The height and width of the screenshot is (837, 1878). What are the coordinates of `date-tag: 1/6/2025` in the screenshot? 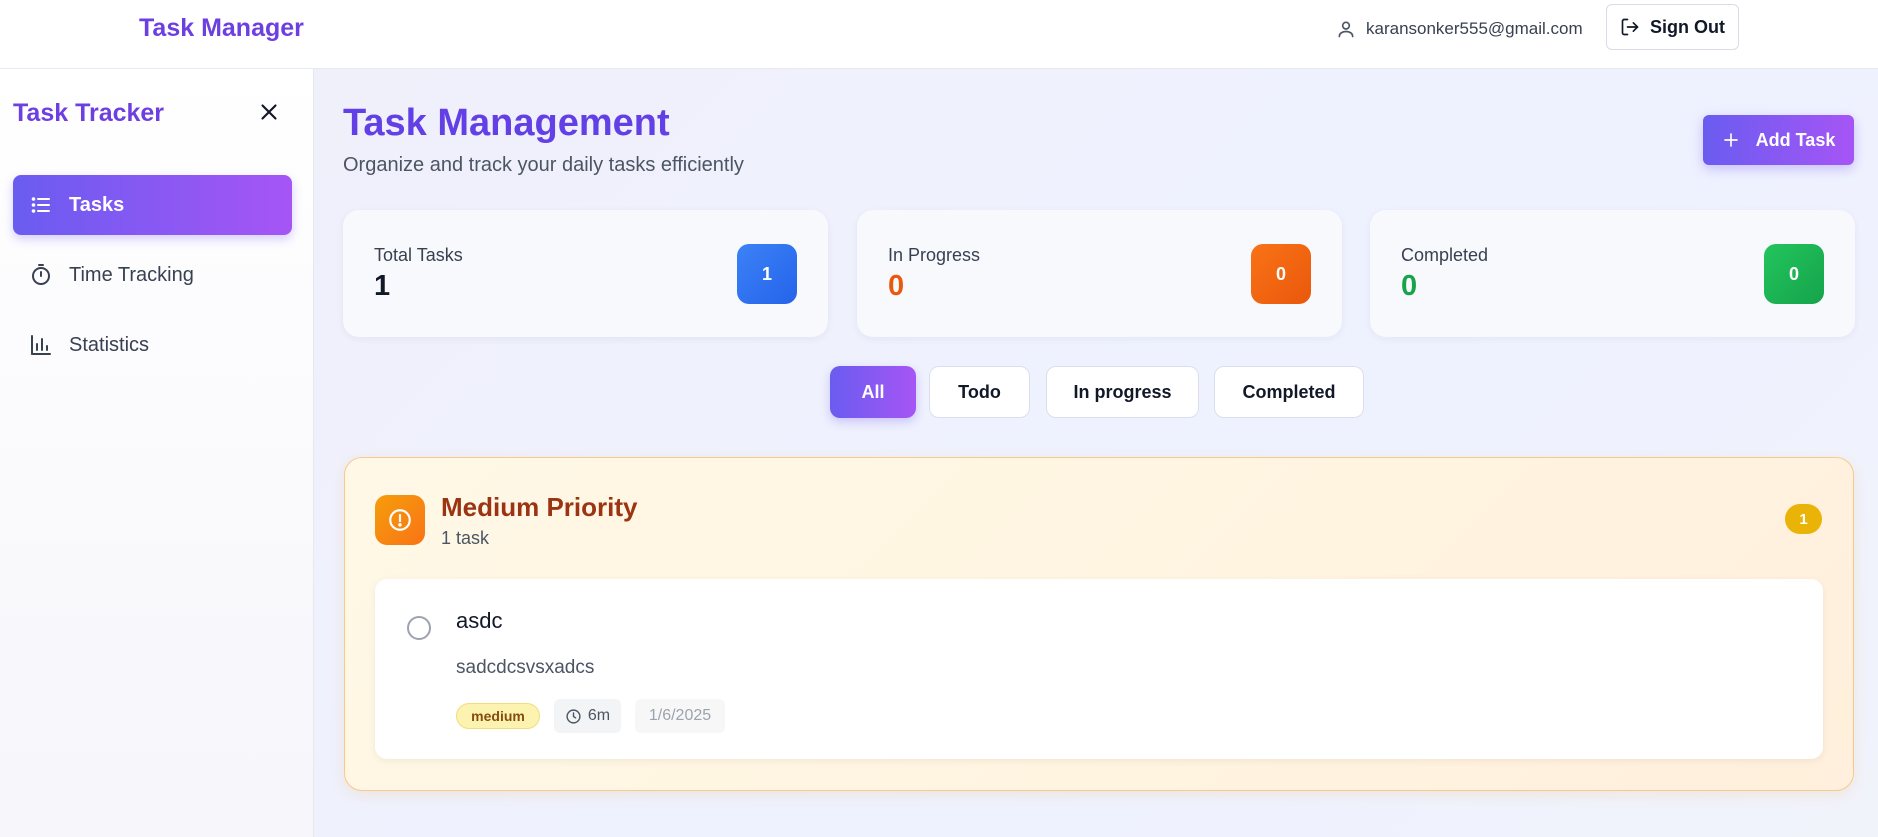 It's located at (680, 716).